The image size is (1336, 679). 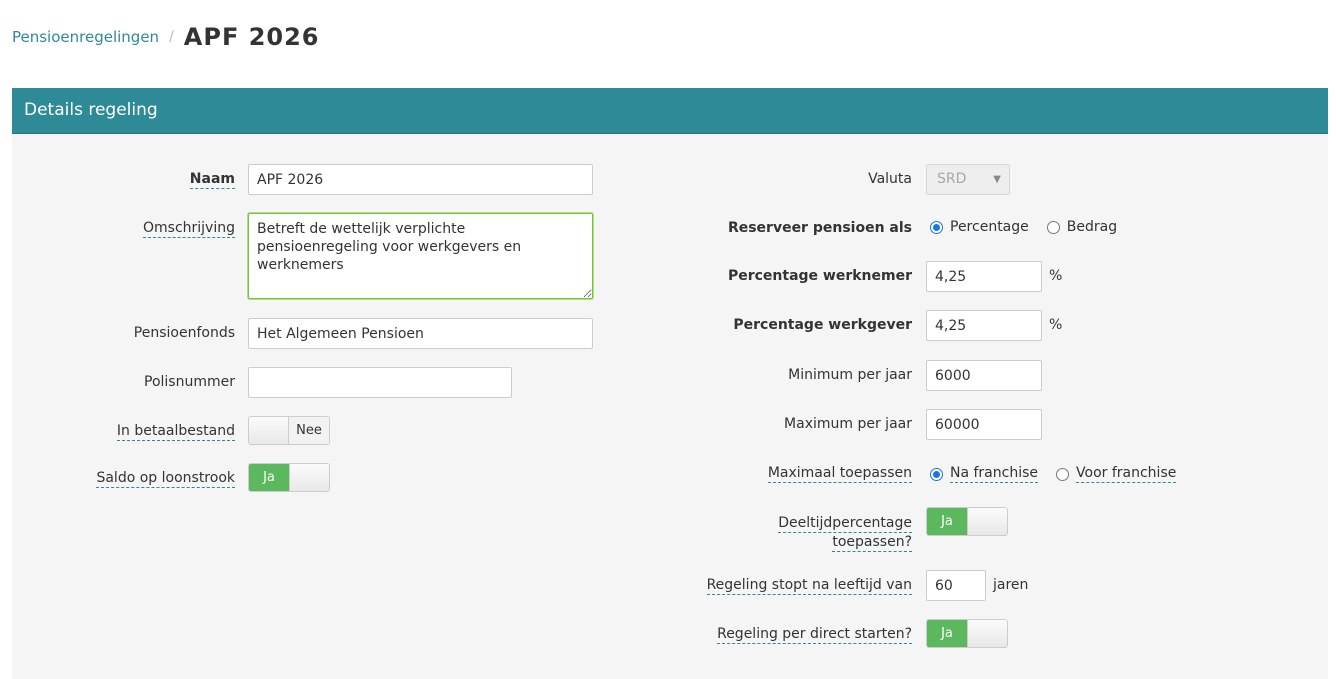 I want to click on stopt-label: Regeling stopt na leeftijd van, so click(x=809, y=586).